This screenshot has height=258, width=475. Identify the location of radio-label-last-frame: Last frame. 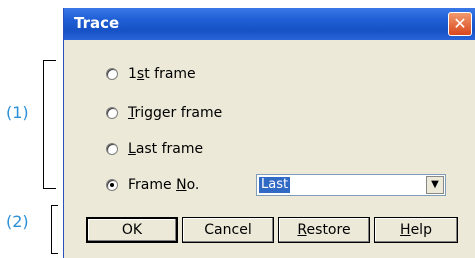
(166, 149).